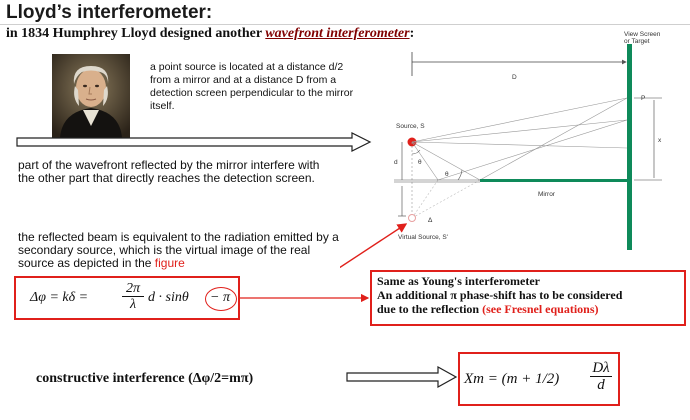  What do you see at coordinates (133, 289) in the screenshot?
I see `formula1-numerator: 2π` at bounding box center [133, 289].